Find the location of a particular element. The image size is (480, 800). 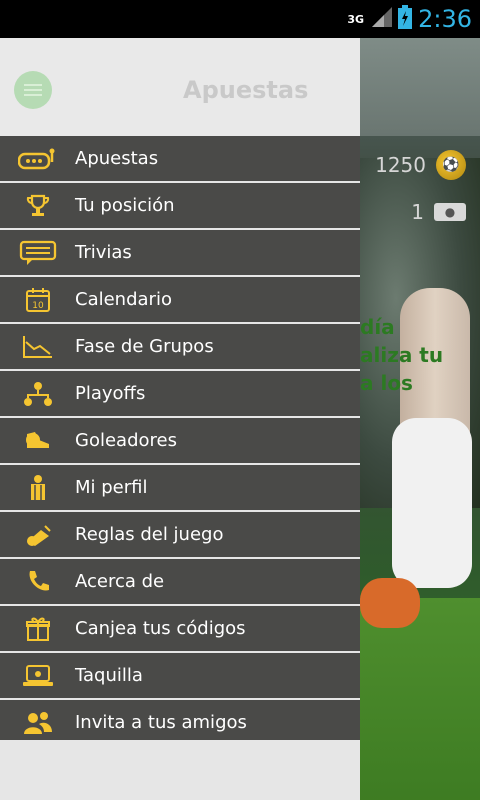

page-title: Apuestas is located at coordinates (246, 90).